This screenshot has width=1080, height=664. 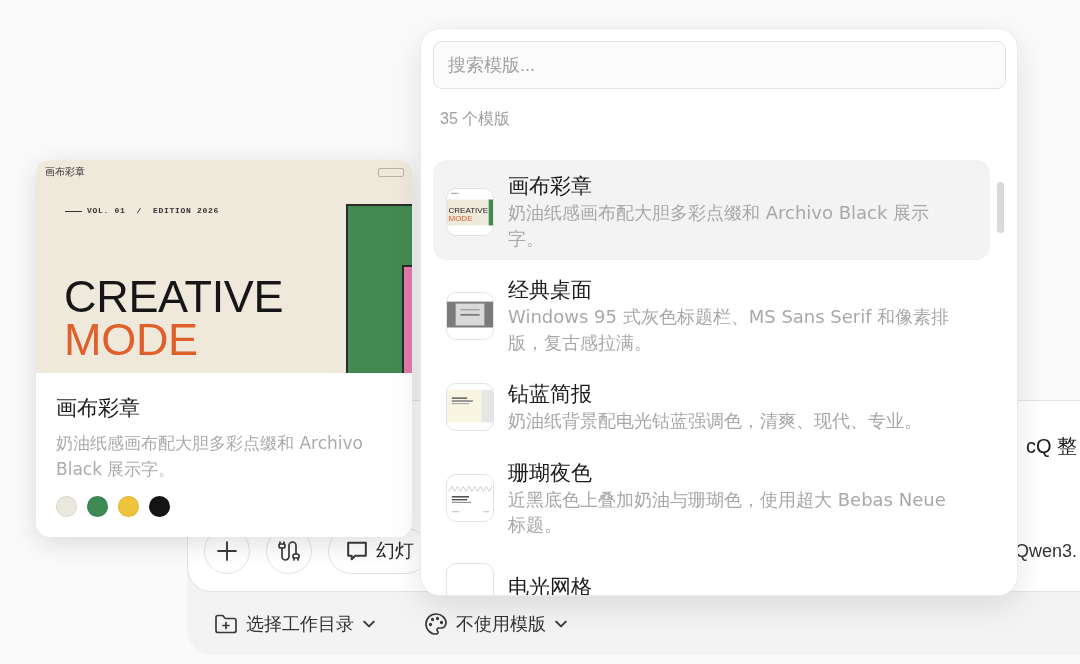 I want to click on brand-text: 画布彩章, so click(x=65, y=172).